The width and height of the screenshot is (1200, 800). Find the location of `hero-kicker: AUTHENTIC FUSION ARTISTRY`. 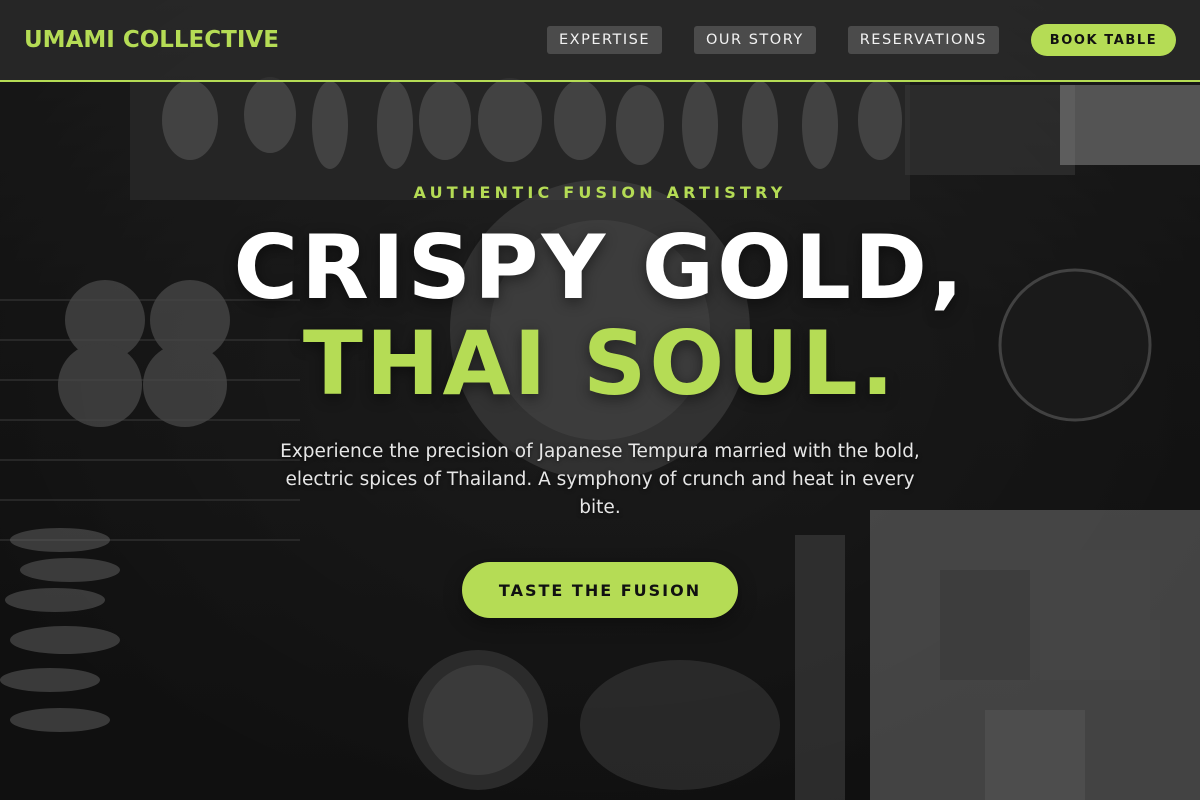

hero-kicker: AUTHENTIC FUSION ARTISTRY is located at coordinates (600, 192).